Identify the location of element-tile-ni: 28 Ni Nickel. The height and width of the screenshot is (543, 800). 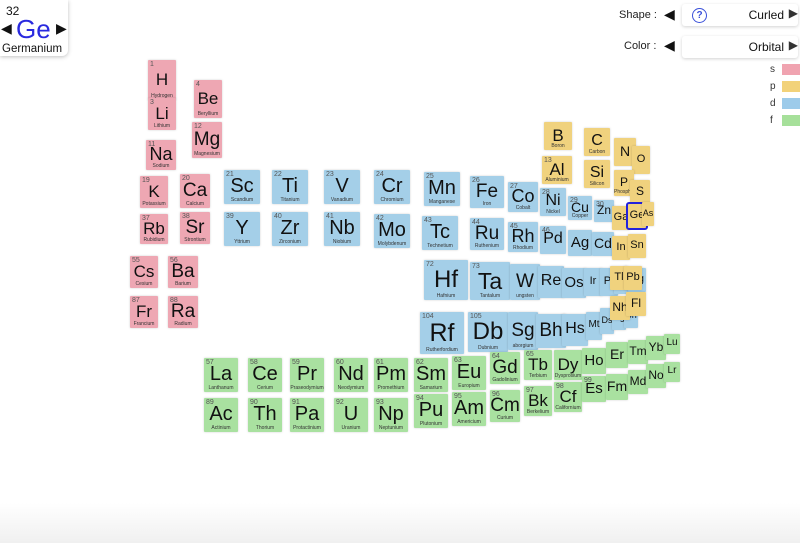
(553, 202).